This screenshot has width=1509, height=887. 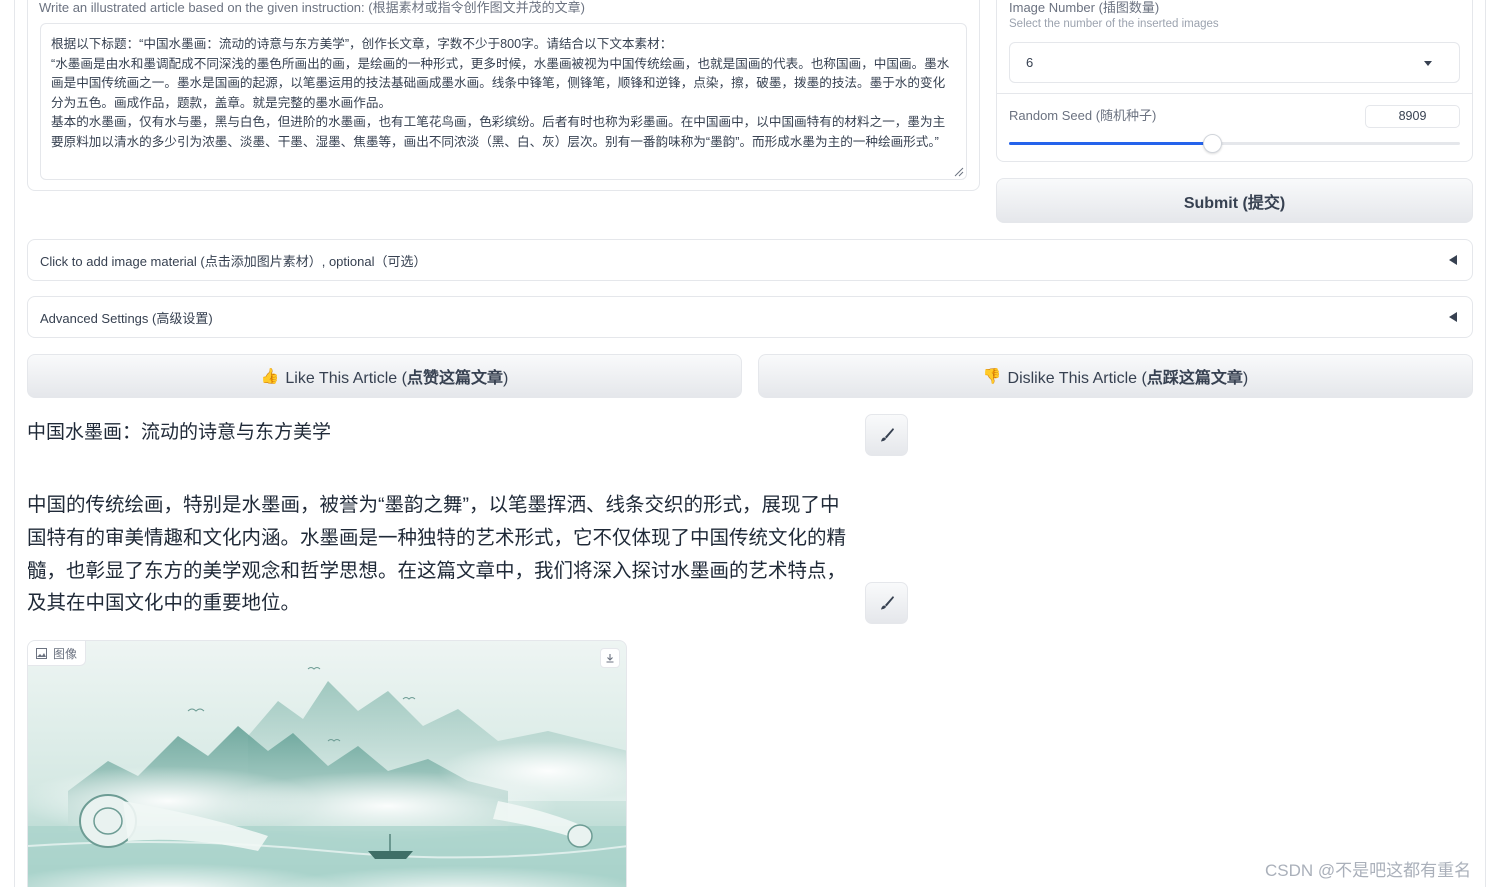 I want to click on accordion-label: Advanced Settings (高级设置), so click(x=126, y=318).